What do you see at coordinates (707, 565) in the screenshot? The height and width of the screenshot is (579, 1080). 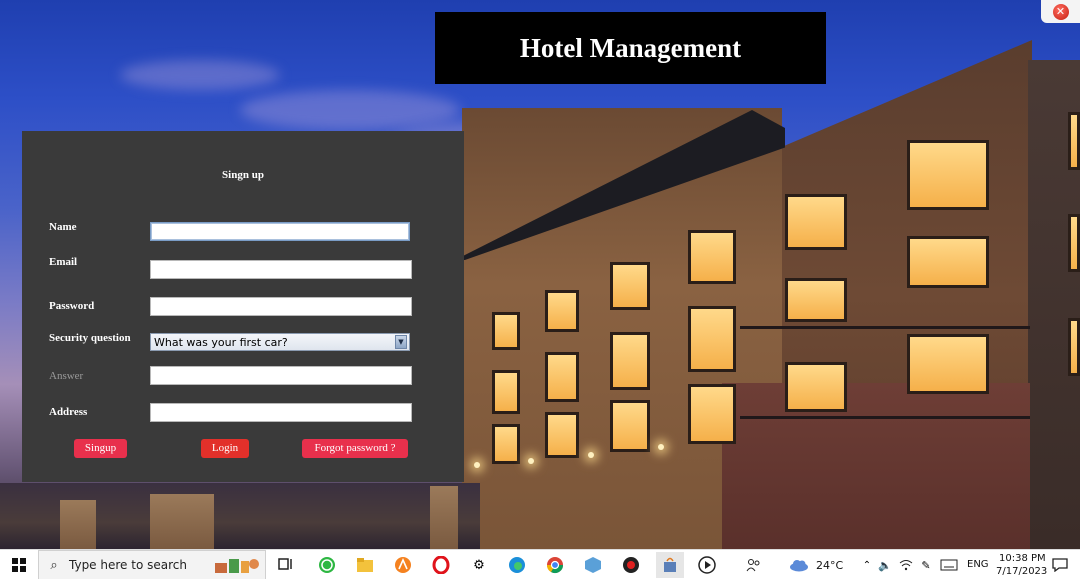 I see `media-player-icon` at bounding box center [707, 565].